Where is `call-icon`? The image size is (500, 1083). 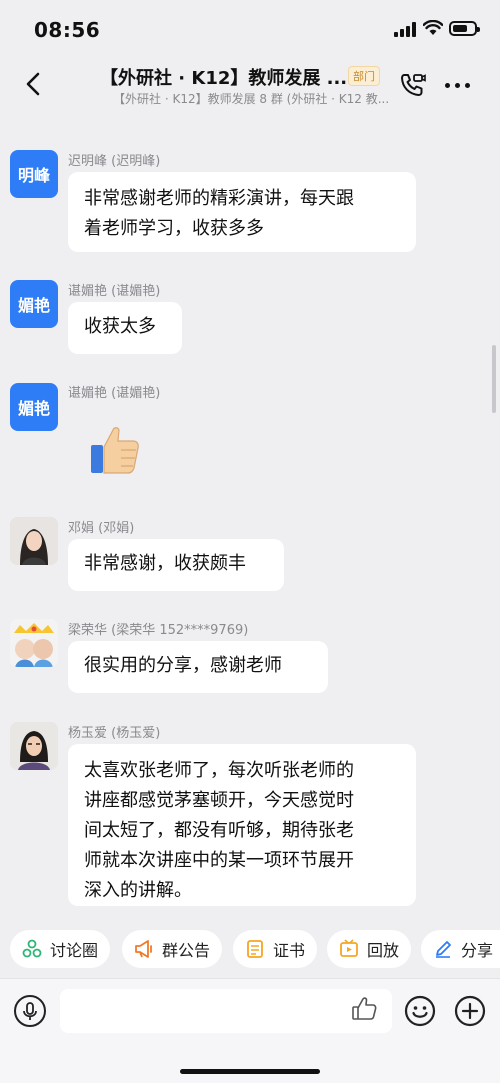
call-icon is located at coordinates (412, 85).